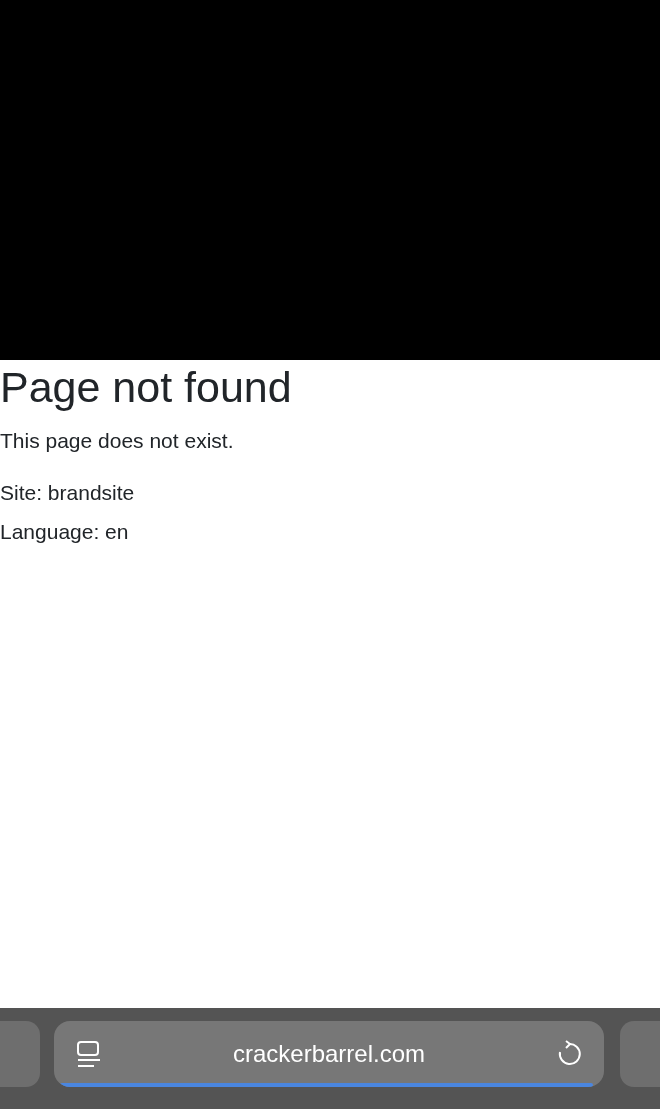 Image resolution: width=660 pixels, height=1109 pixels. Describe the element at coordinates (146, 388) in the screenshot. I see `page-heading: Page not found` at that location.